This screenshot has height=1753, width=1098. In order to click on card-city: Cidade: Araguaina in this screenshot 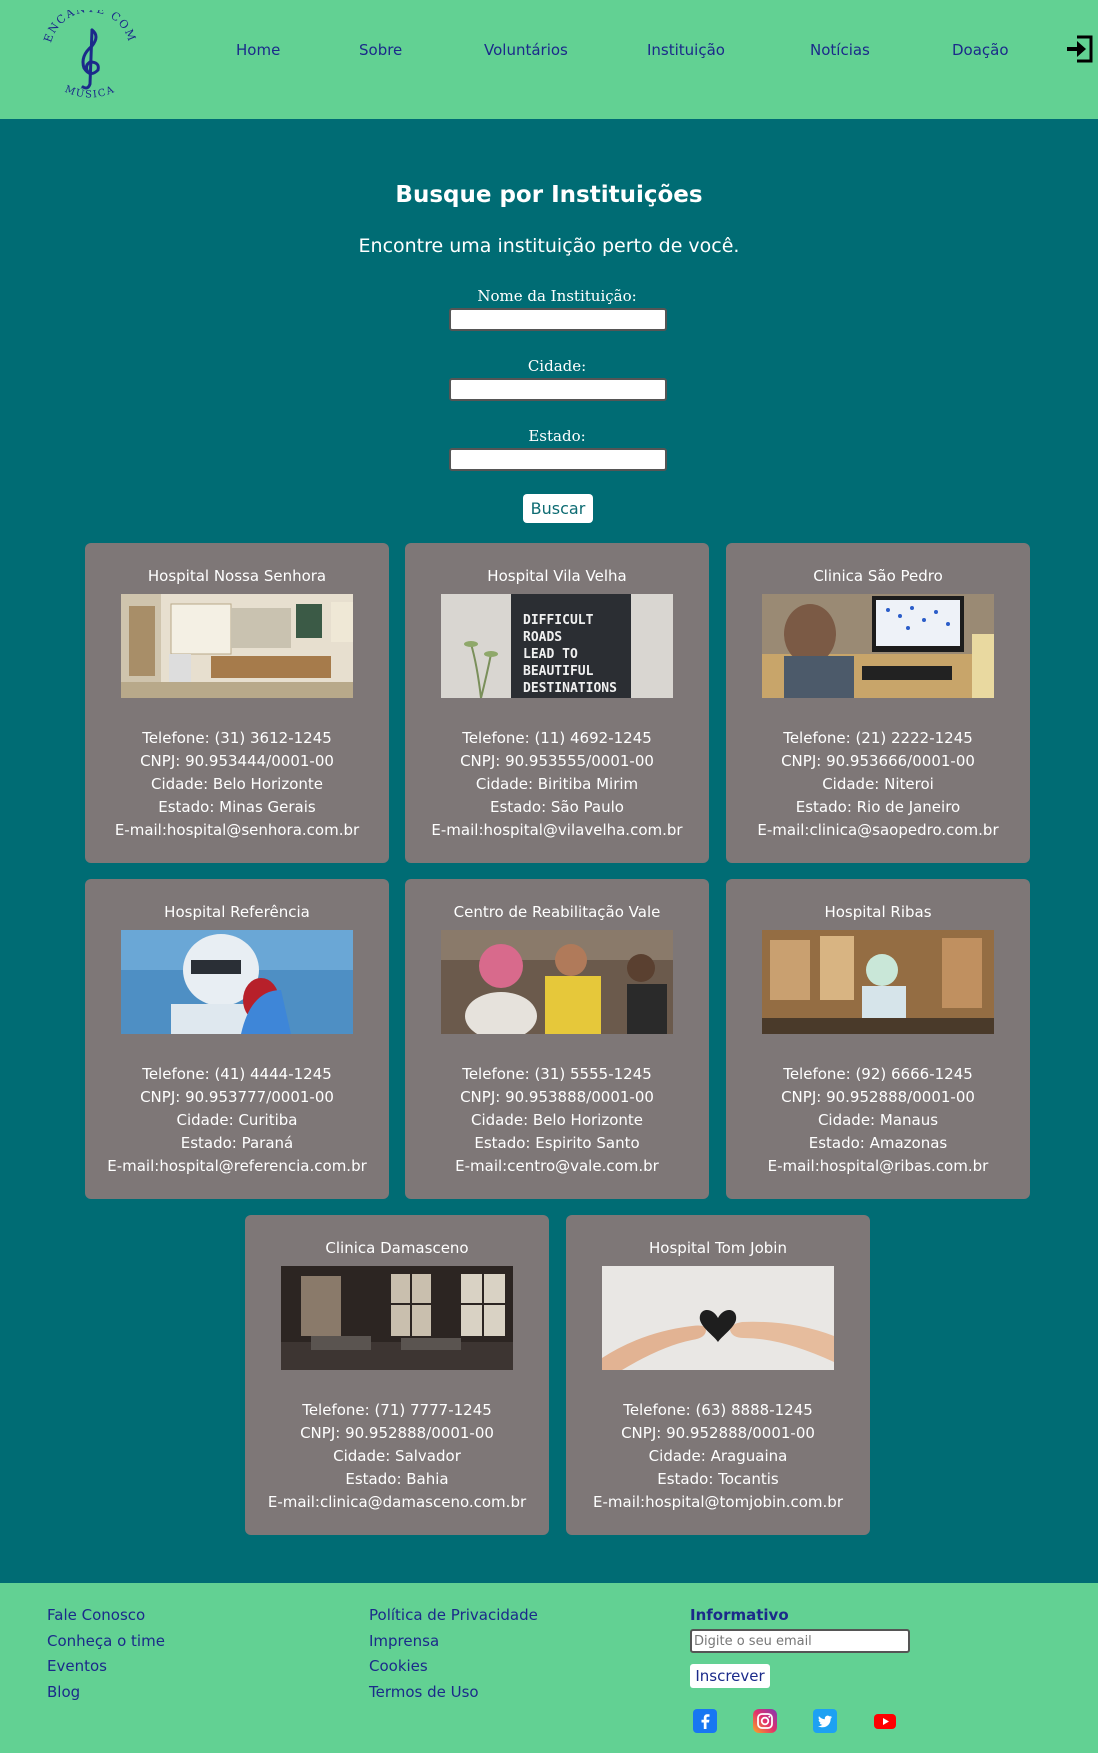, I will do `click(718, 1456)`.